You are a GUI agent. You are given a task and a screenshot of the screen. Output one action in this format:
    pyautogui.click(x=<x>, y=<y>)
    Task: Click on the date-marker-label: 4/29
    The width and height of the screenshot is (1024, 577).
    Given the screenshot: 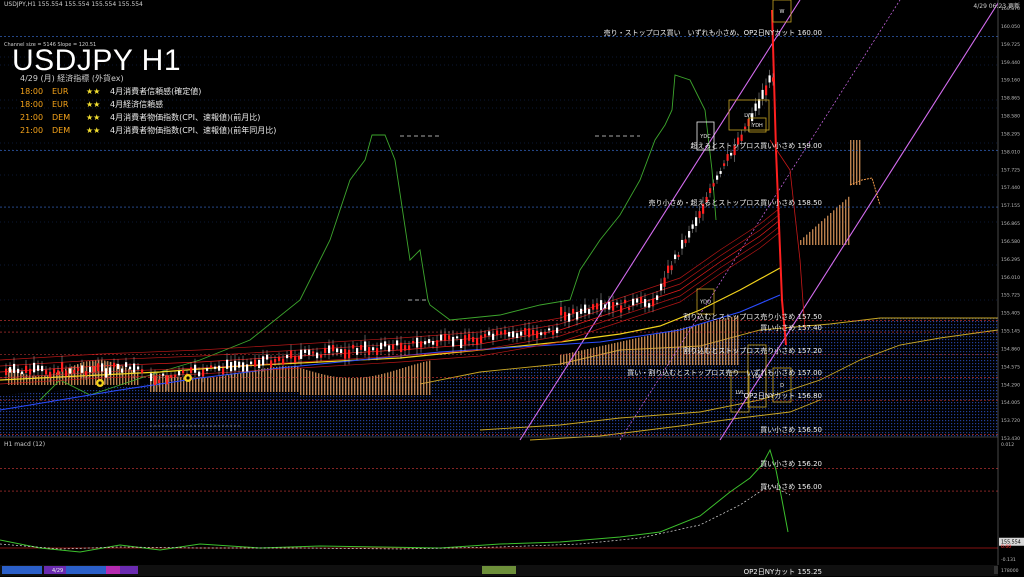 What is the action you would take?
    pyautogui.click(x=57, y=571)
    